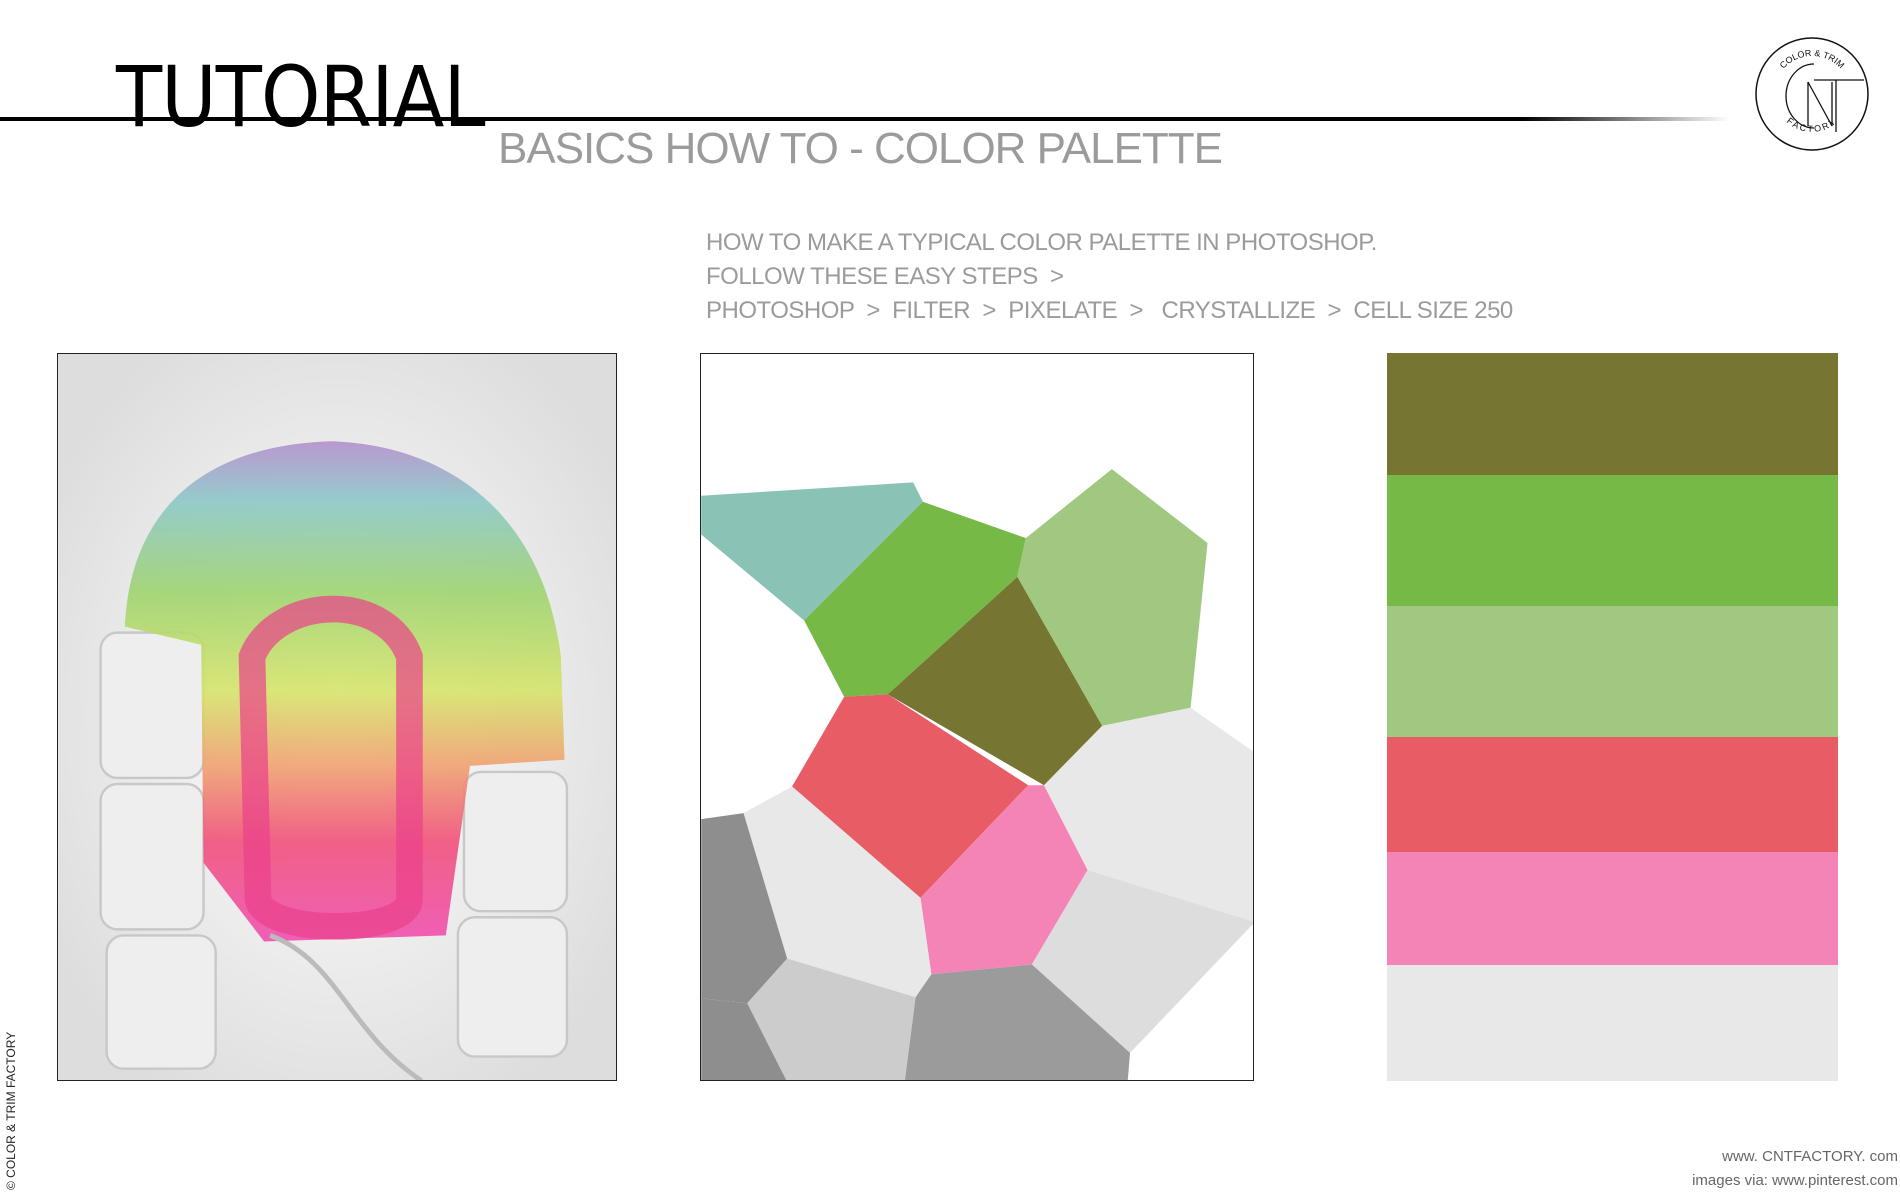 The image size is (1900, 1200). I want to click on page-subtitle: BASICS HOW TO - COLOR PALETTE, so click(860, 148).